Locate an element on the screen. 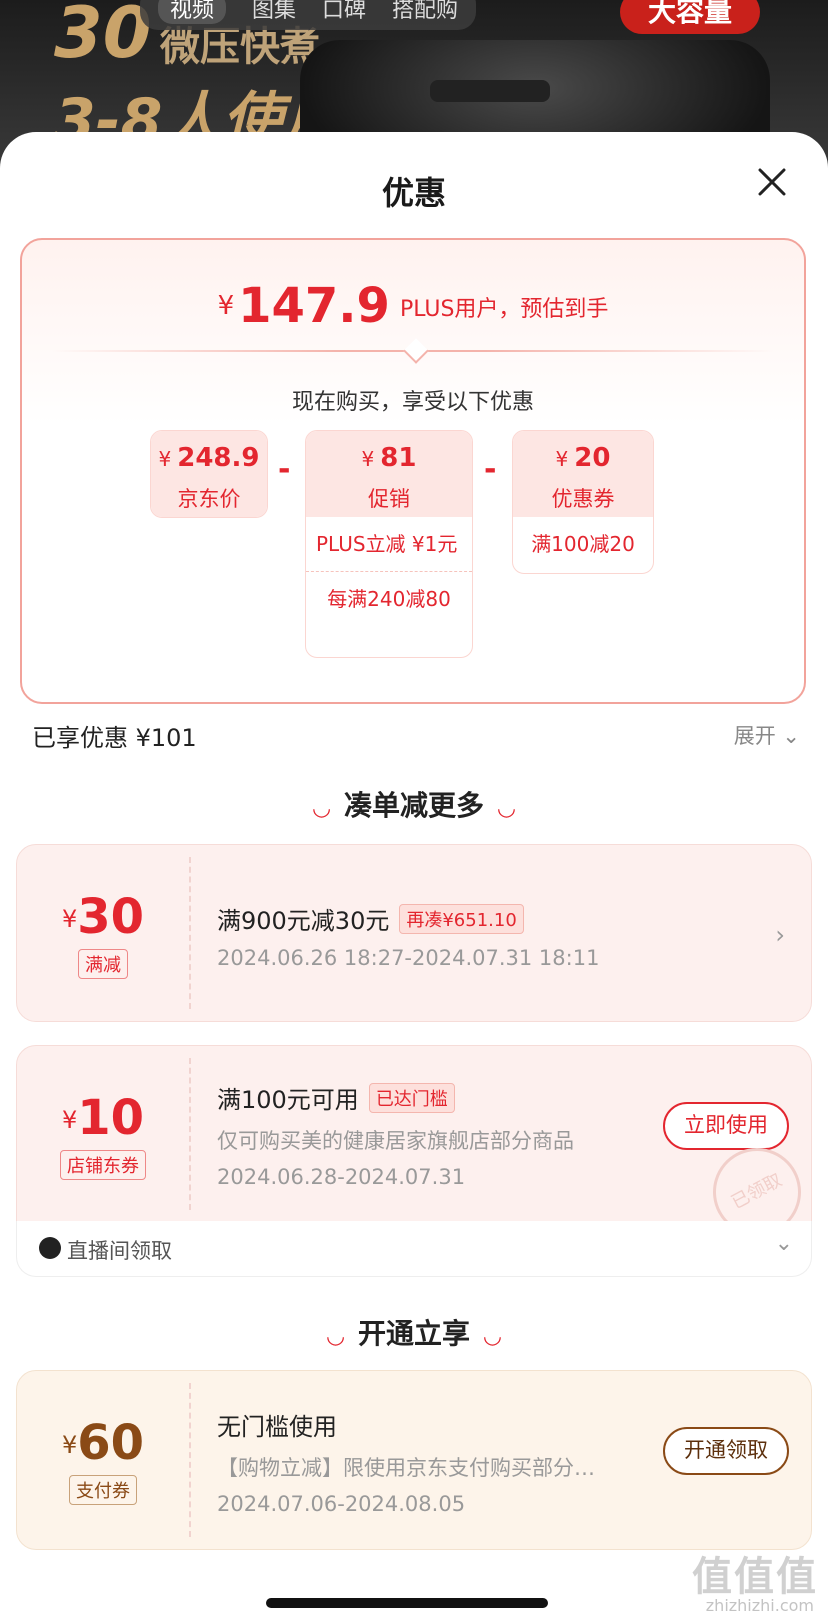 The width and height of the screenshot is (828, 1622). jd-price-value: 248.9 is located at coordinates (218, 458).